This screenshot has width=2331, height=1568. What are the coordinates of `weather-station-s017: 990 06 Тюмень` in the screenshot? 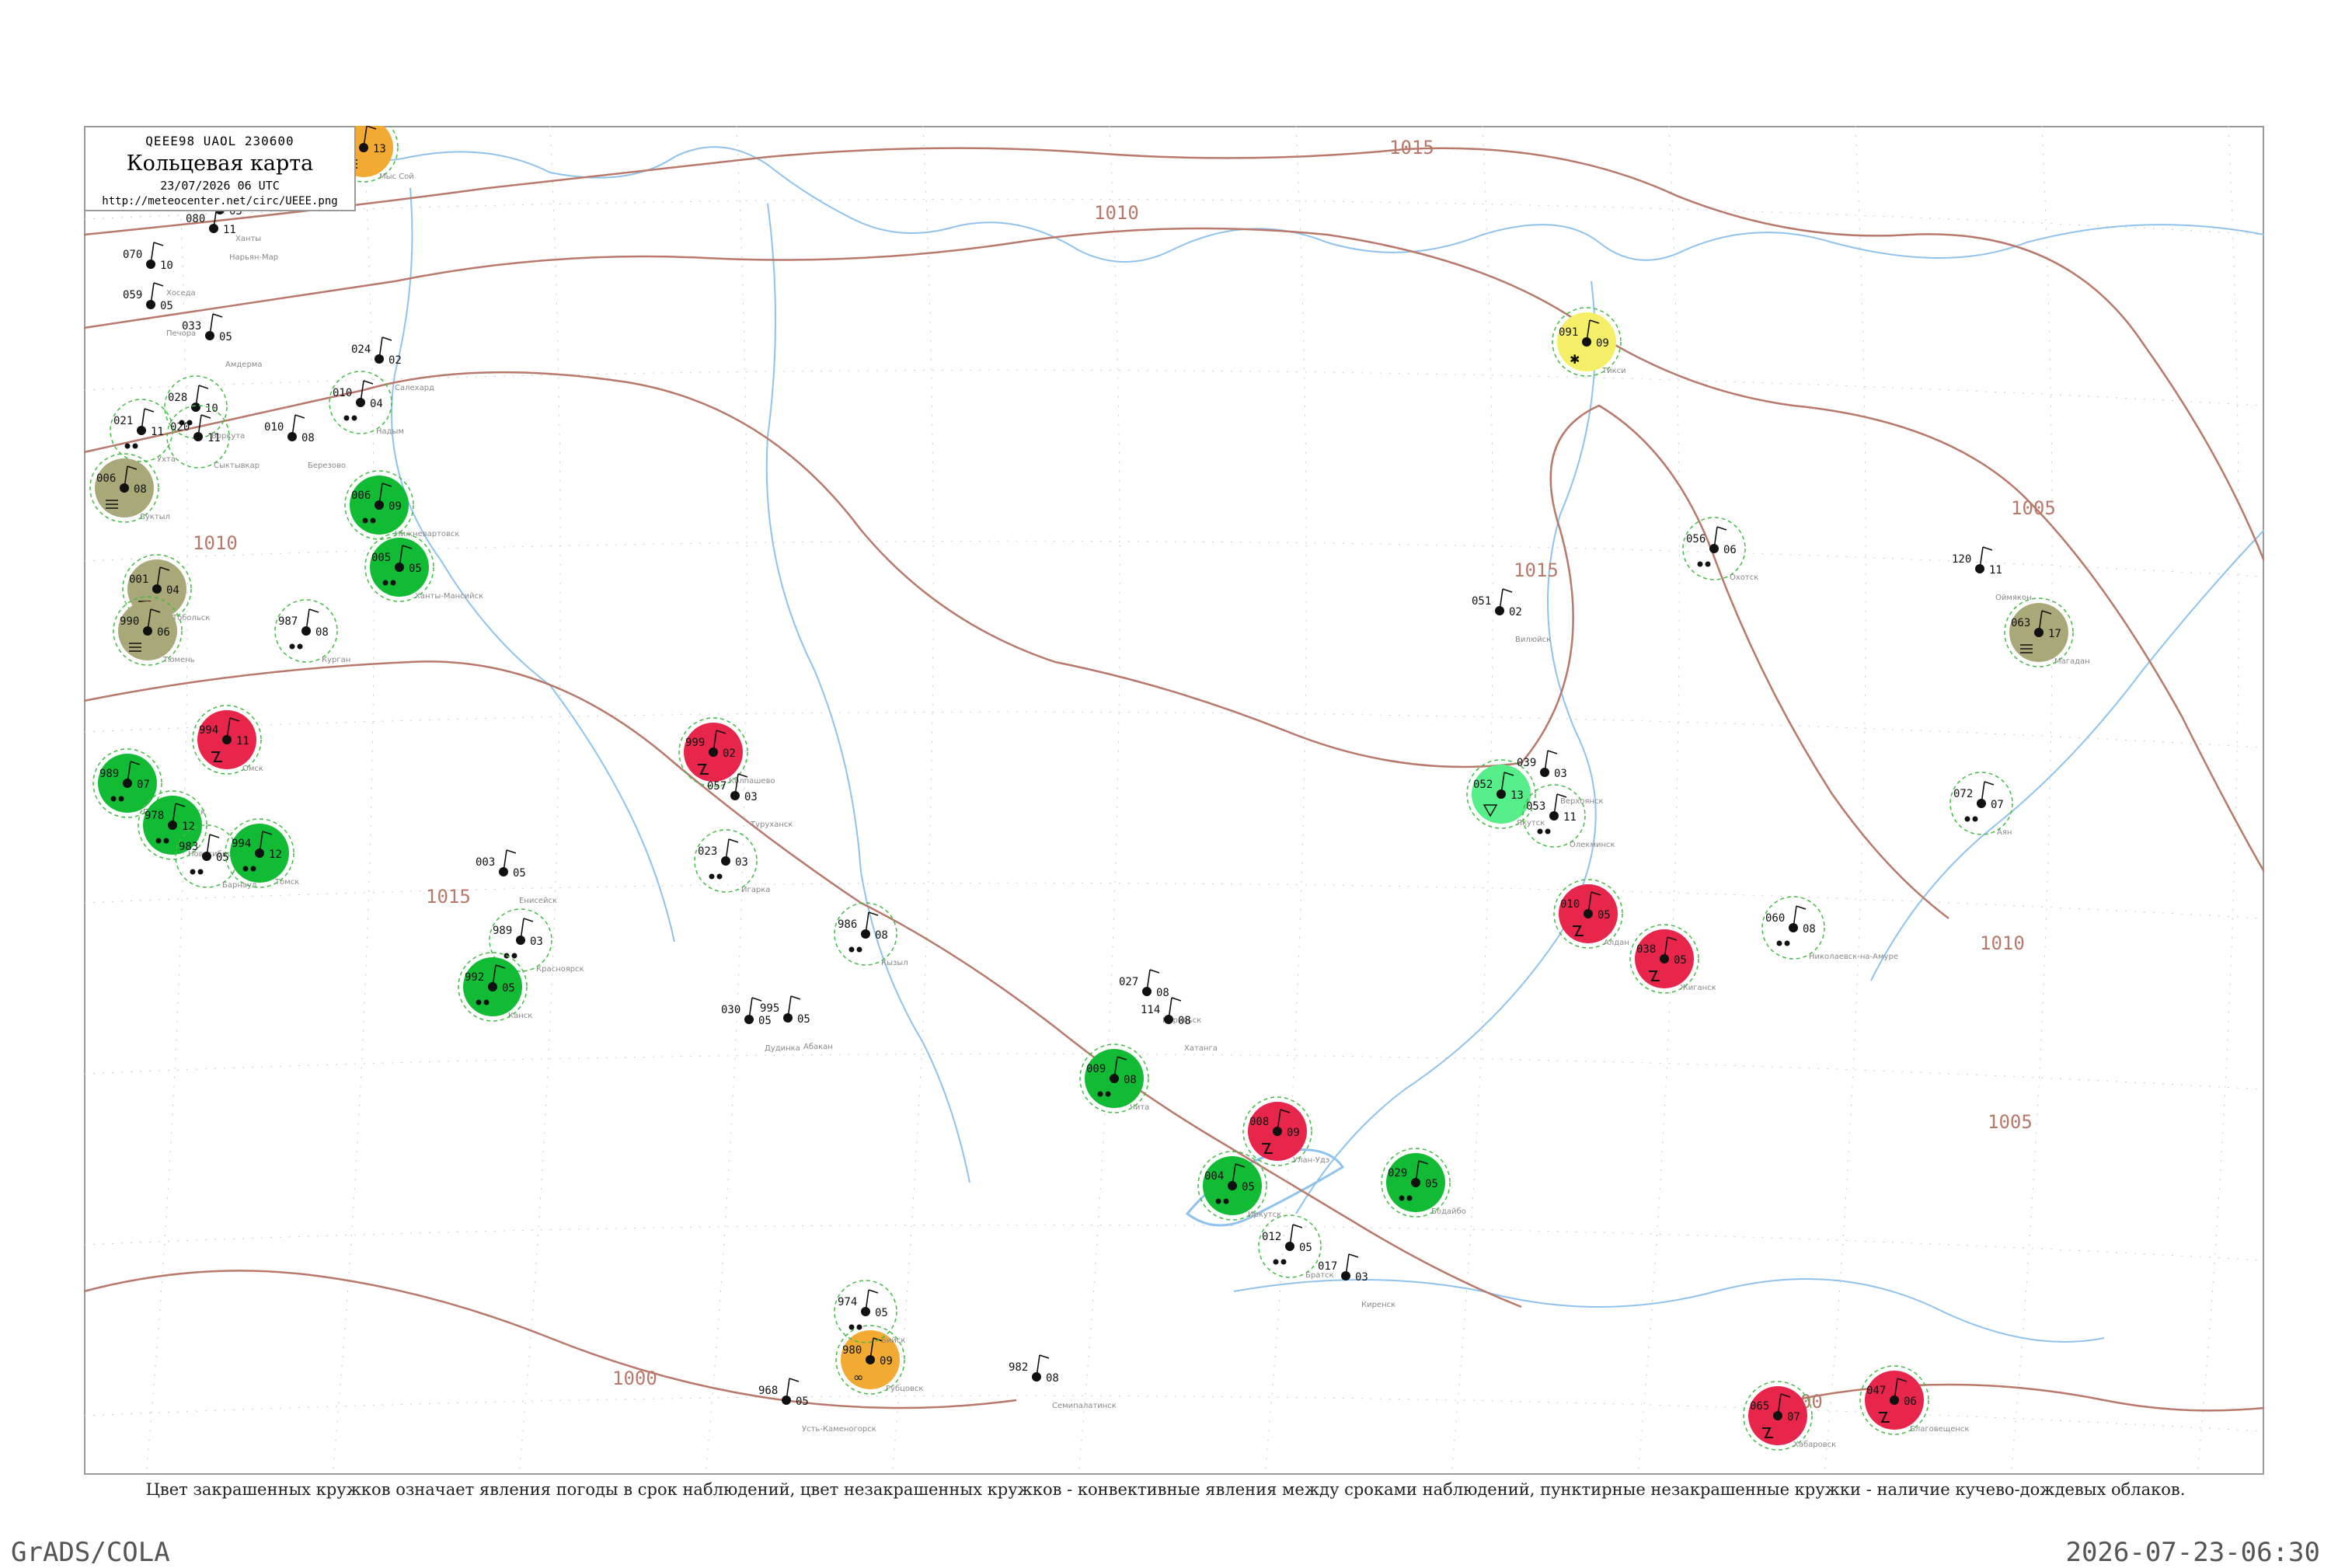 It's located at (154, 631).